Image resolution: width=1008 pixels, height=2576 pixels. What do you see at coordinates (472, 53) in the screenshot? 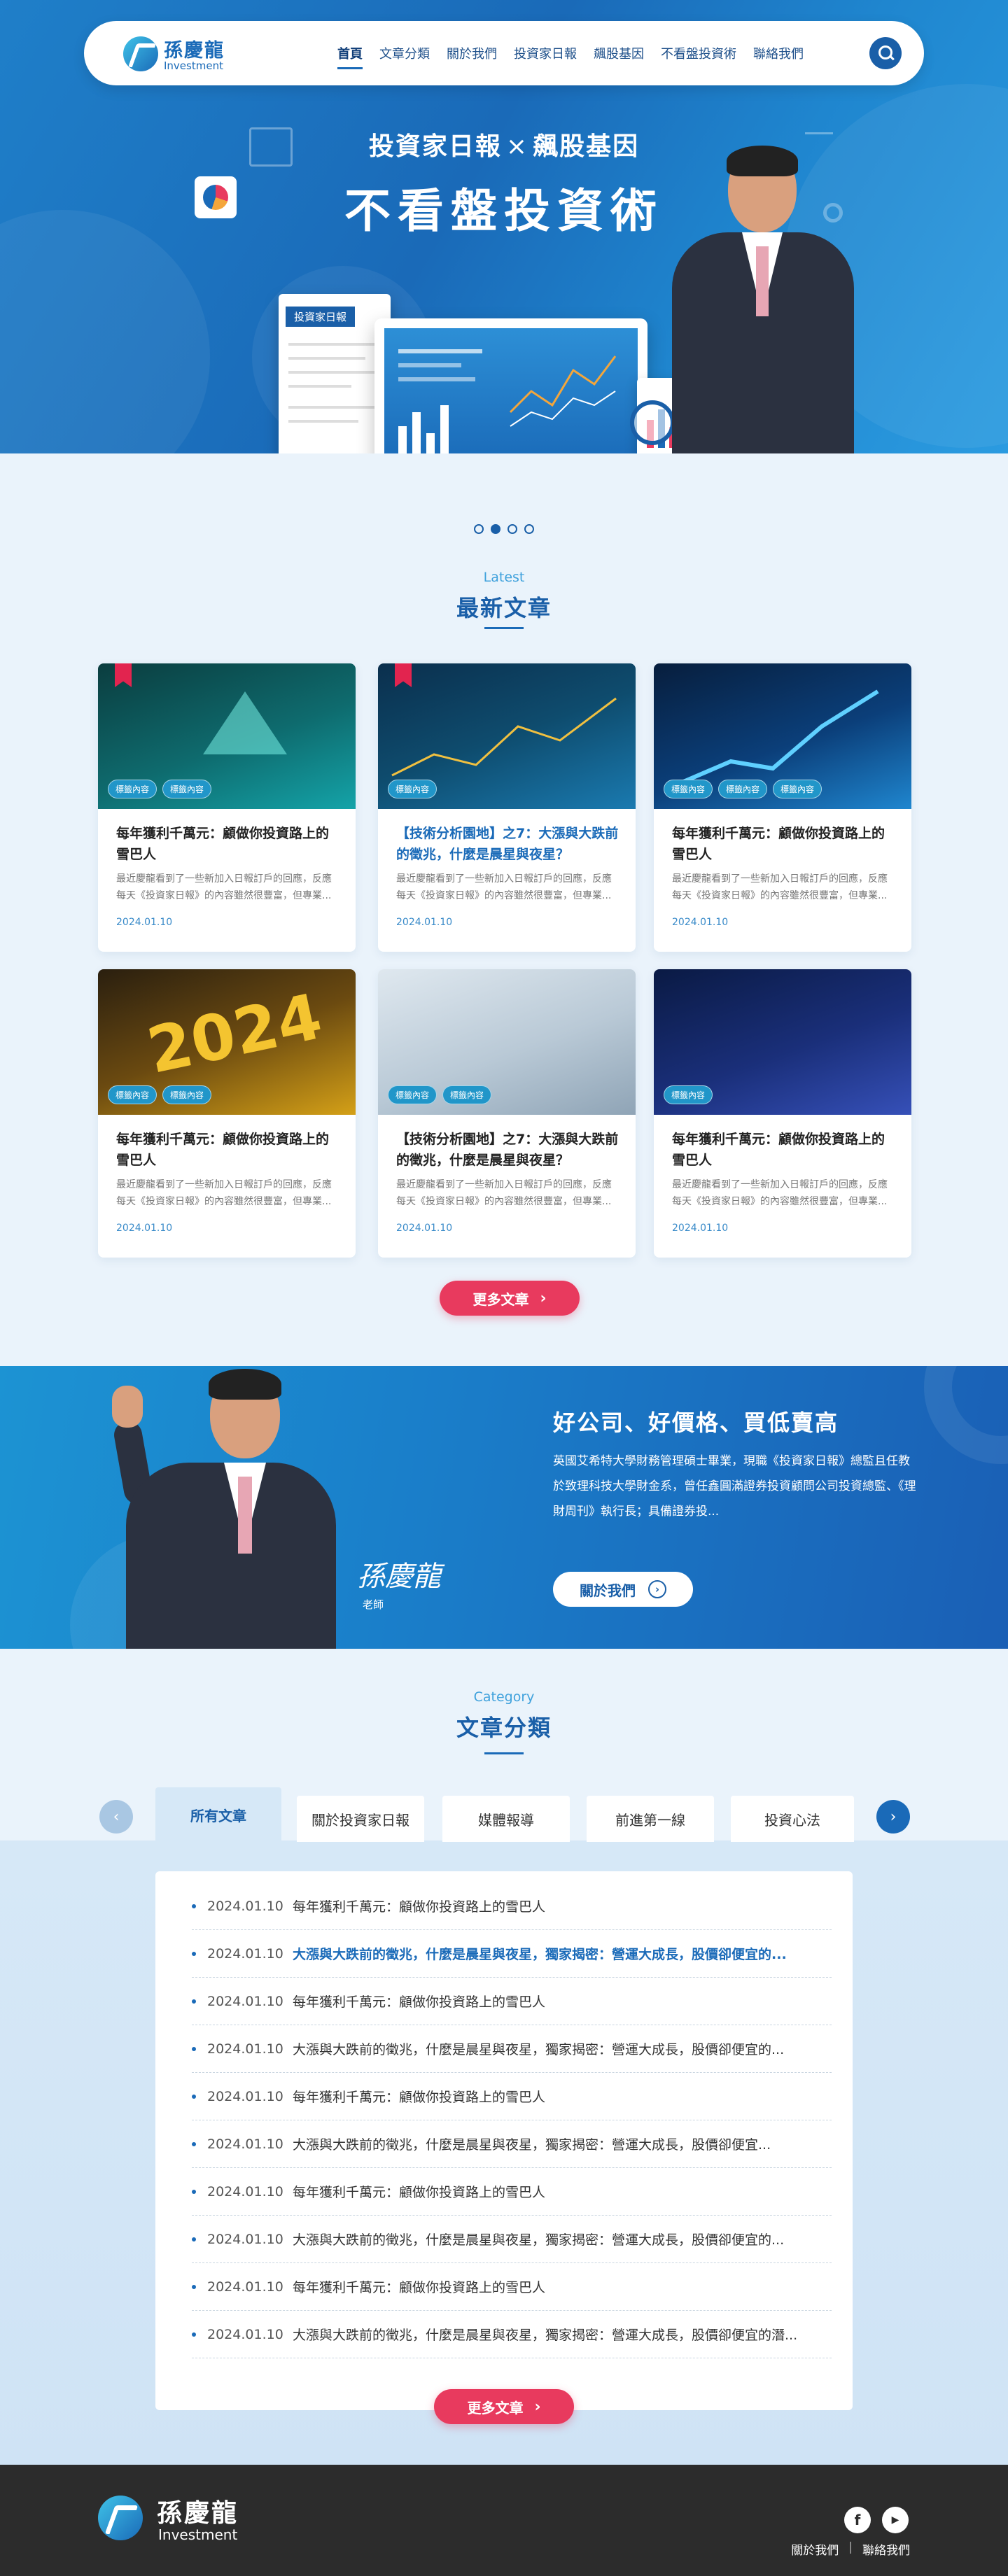
I see `nav-item-about: 關於我們` at bounding box center [472, 53].